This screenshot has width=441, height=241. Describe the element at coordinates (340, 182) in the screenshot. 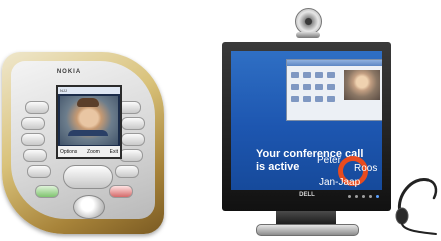

I see `participant-jan-jaap: Jan-Jaap` at that location.